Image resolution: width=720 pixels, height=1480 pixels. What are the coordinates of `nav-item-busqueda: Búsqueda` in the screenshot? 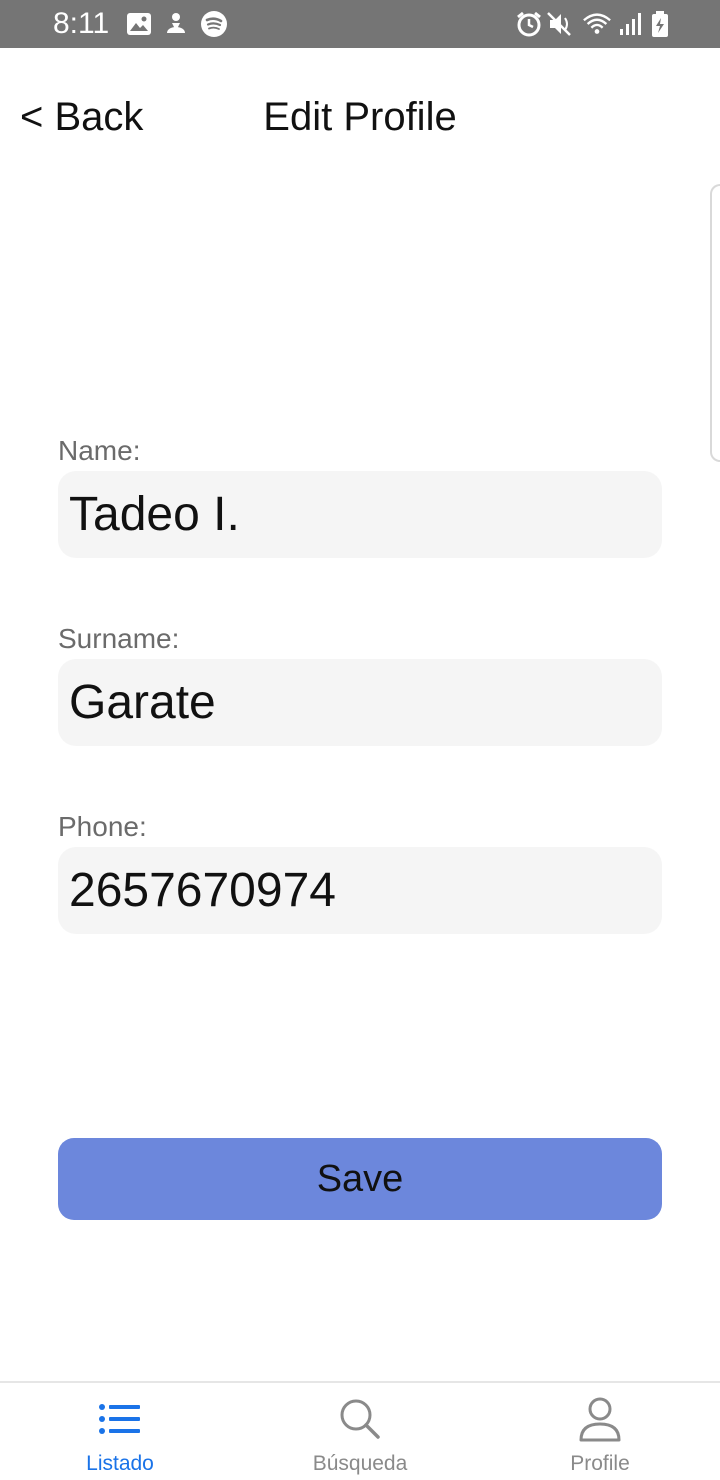 It's located at (360, 1431).